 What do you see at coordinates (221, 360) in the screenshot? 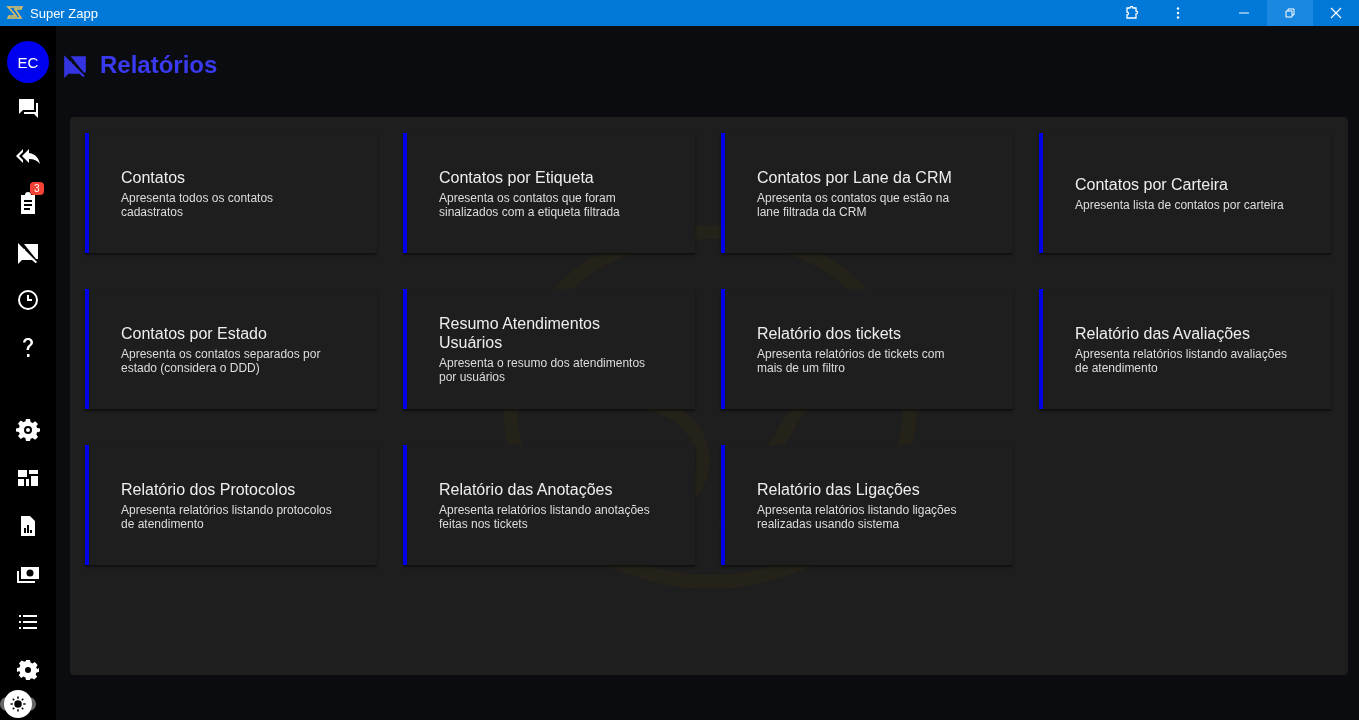
I see `card-description: Apresenta os contatos separados por estado (considera o DDD)` at bounding box center [221, 360].